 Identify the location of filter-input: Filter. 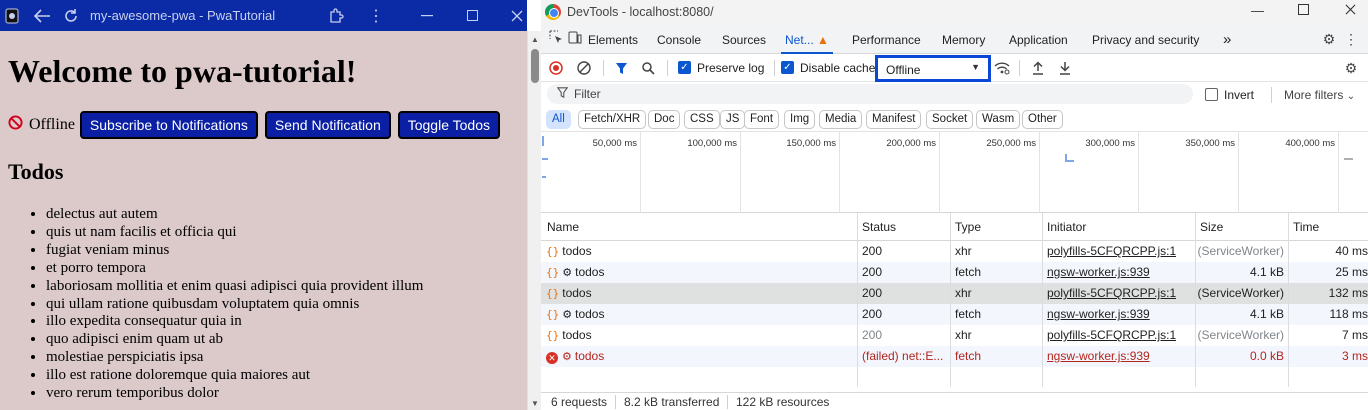
(870, 94).